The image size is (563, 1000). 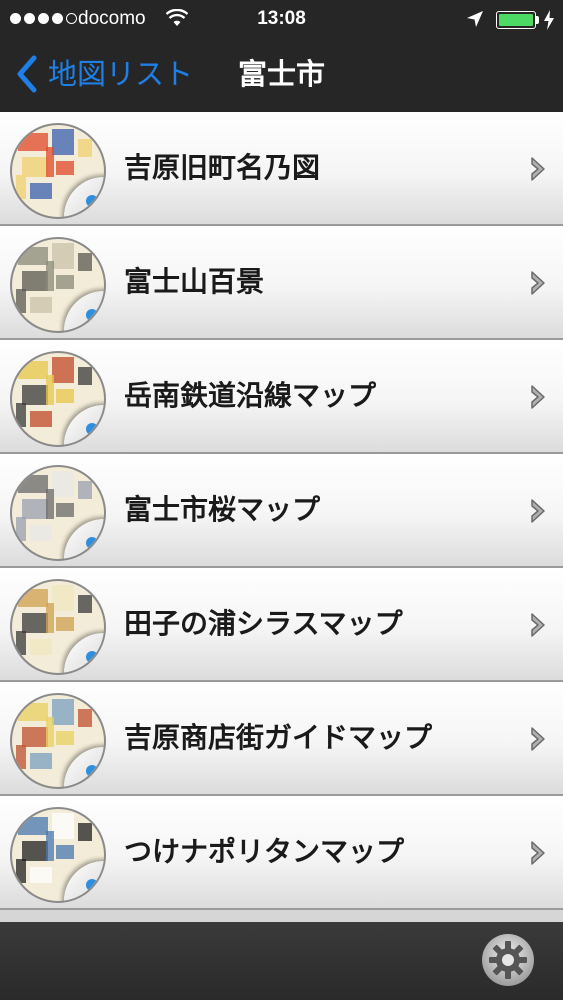 I want to click on back-button: 地図リスト, so click(x=102, y=74).